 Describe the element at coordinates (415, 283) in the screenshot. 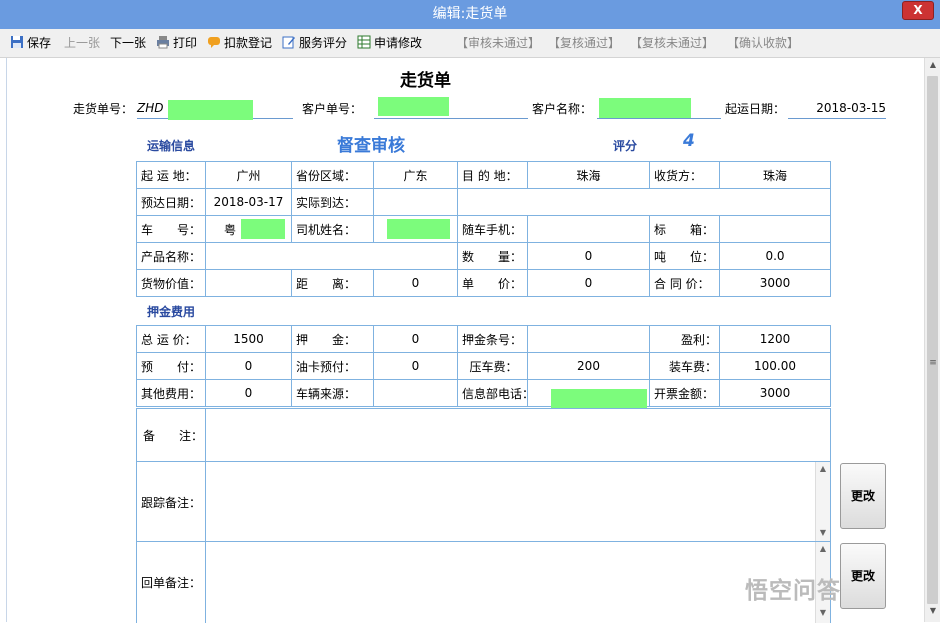

I see `distance-field: 0` at that location.